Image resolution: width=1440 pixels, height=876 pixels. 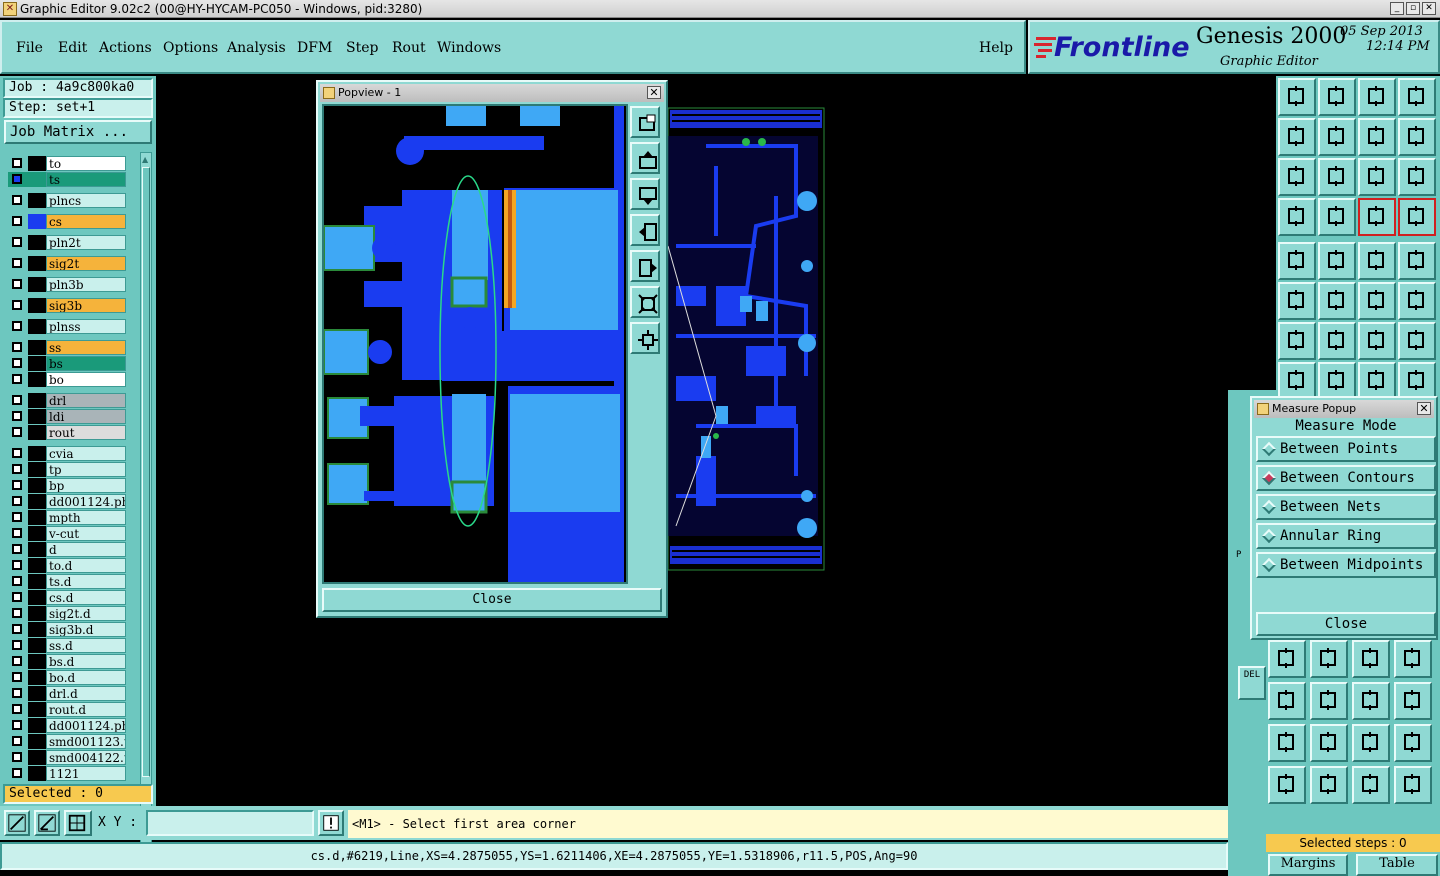 I want to click on cut2-icon, so click(x=1337, y=381).